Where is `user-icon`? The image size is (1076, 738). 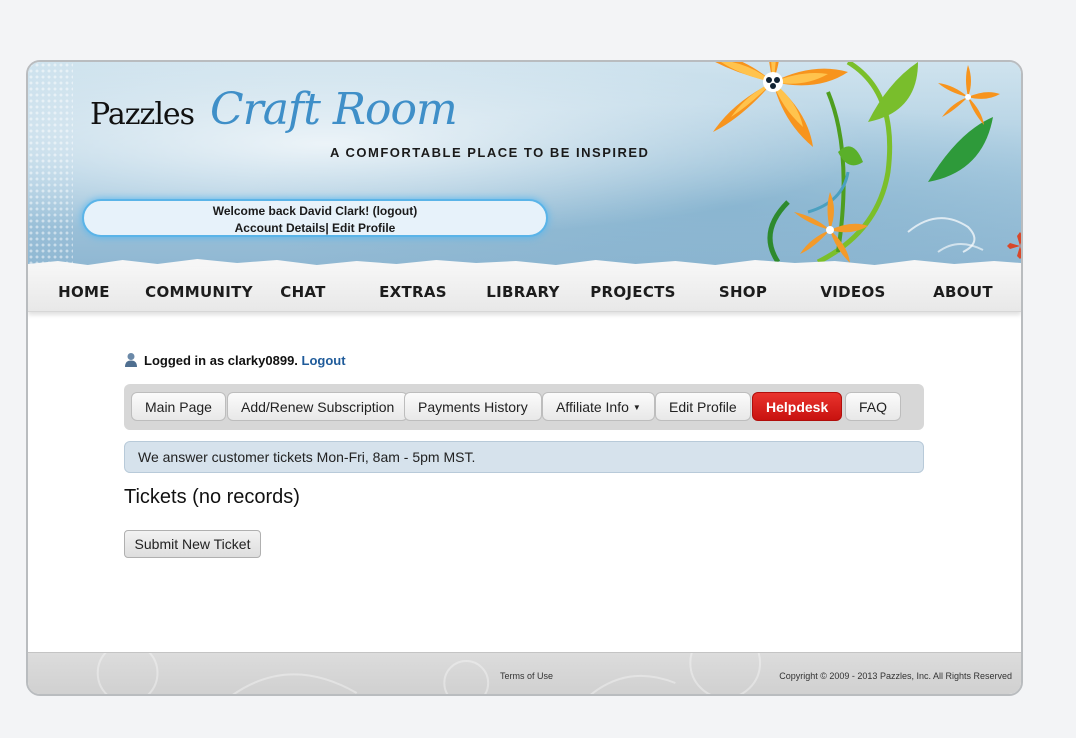
user-icon is located at coordinates (131, 360).